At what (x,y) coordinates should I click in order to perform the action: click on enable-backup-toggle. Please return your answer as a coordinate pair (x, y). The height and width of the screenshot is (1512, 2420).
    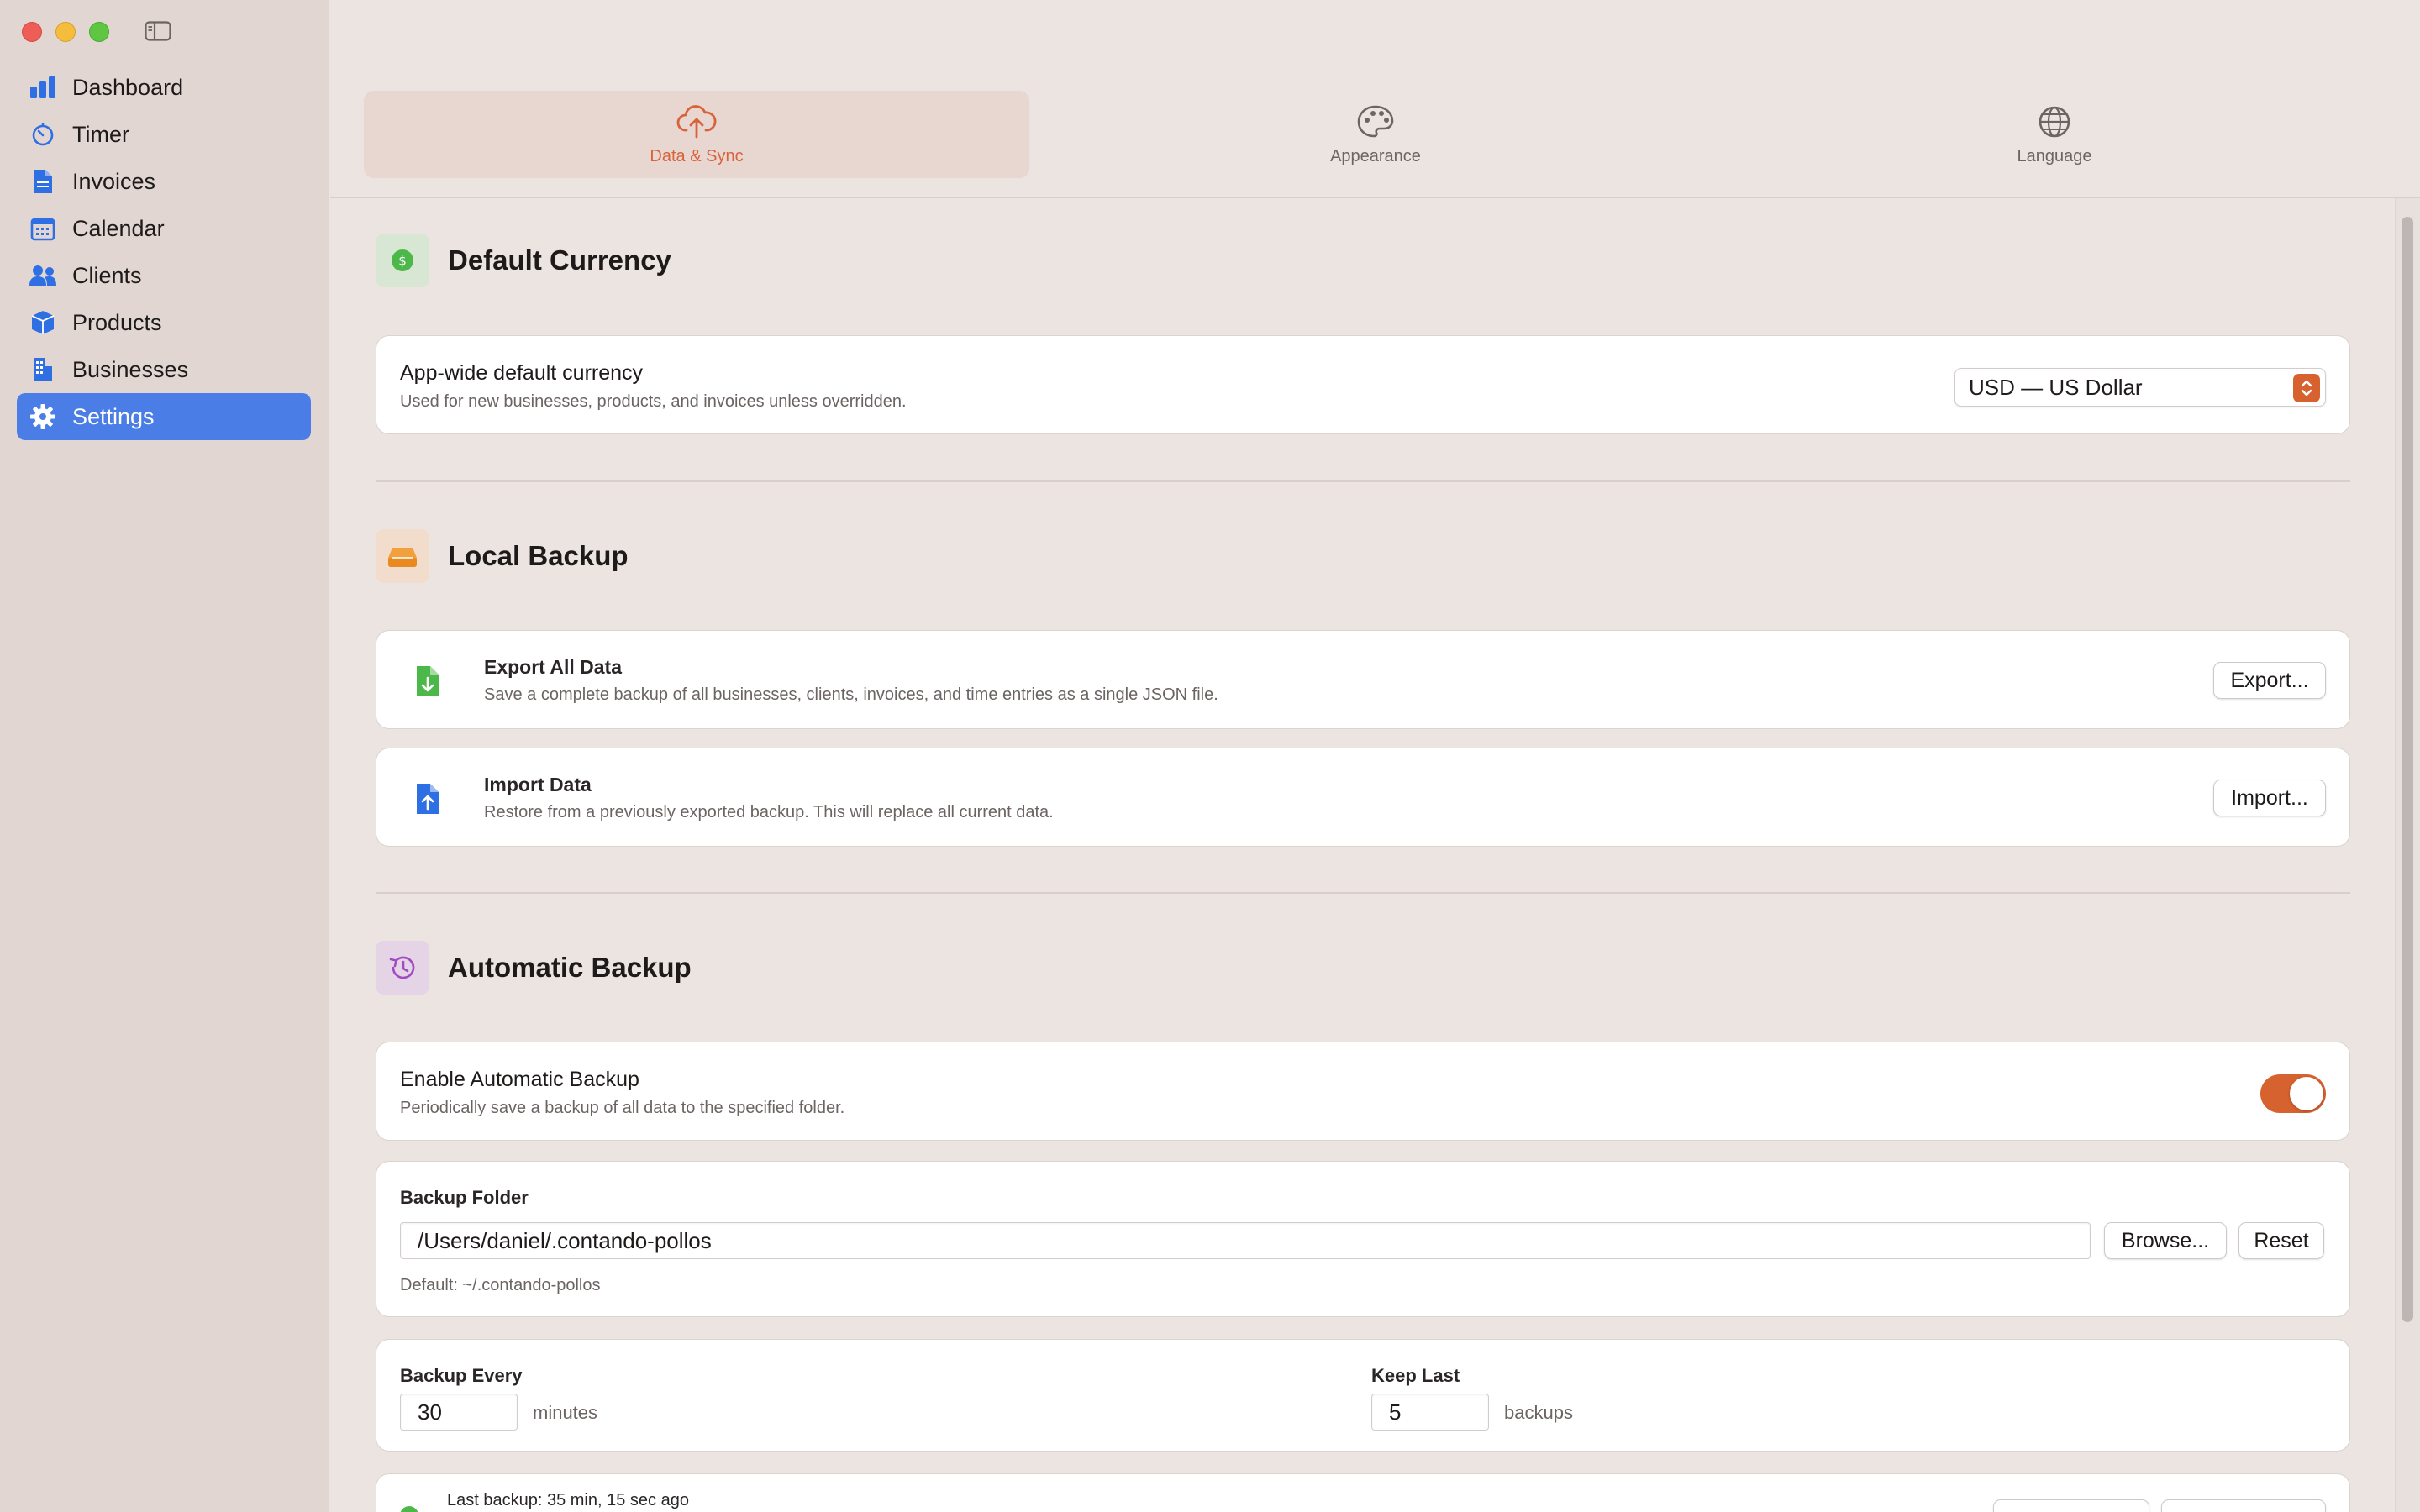
    Looking at the image, I should click on (2293, 1093).